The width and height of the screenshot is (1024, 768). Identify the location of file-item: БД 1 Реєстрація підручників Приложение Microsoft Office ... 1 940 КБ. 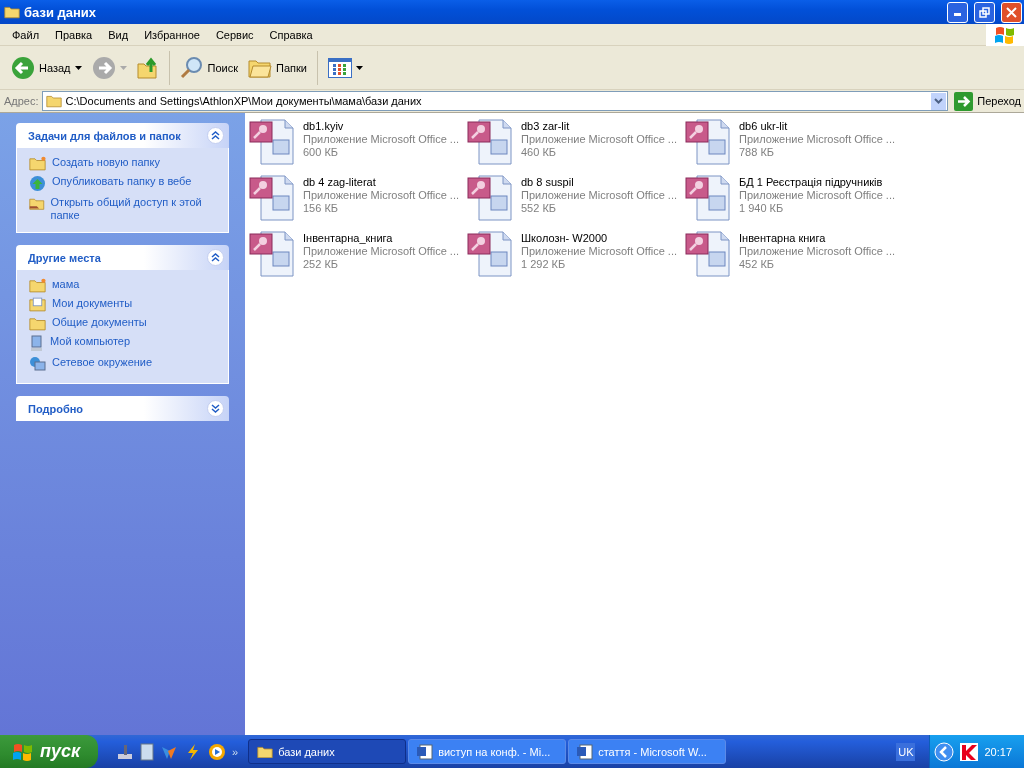
(794, 202).